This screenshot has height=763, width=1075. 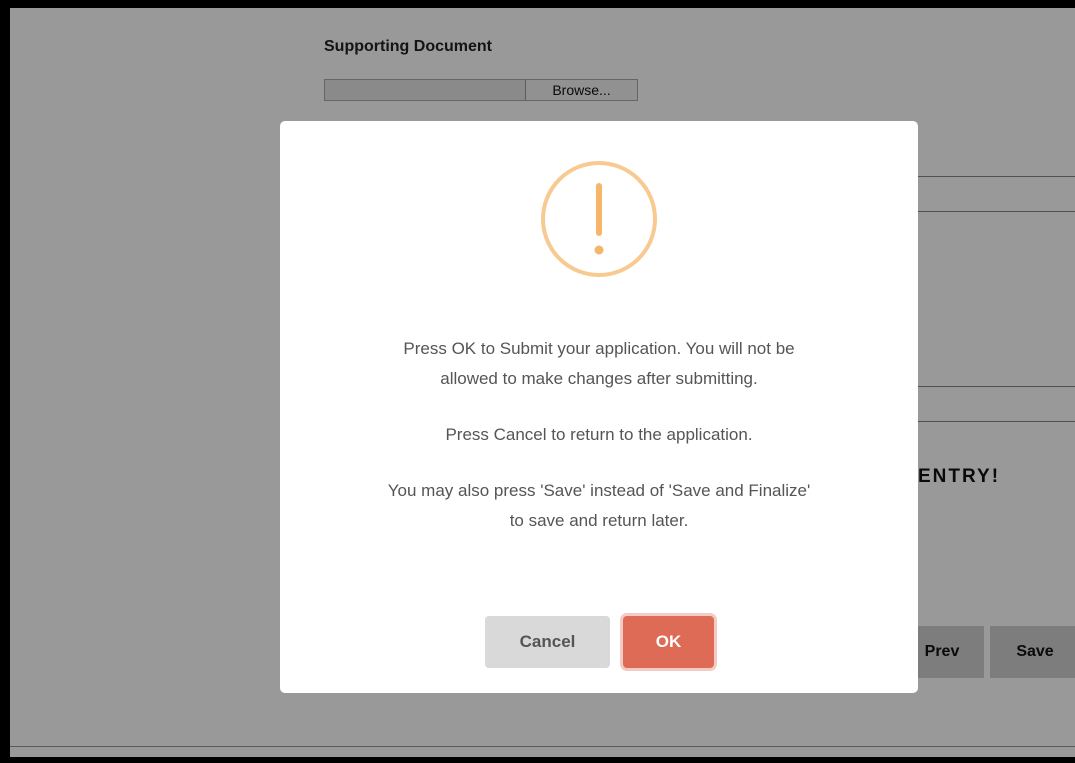 I want to click on exclamation-circle-icon, so click(x=599, y=219).